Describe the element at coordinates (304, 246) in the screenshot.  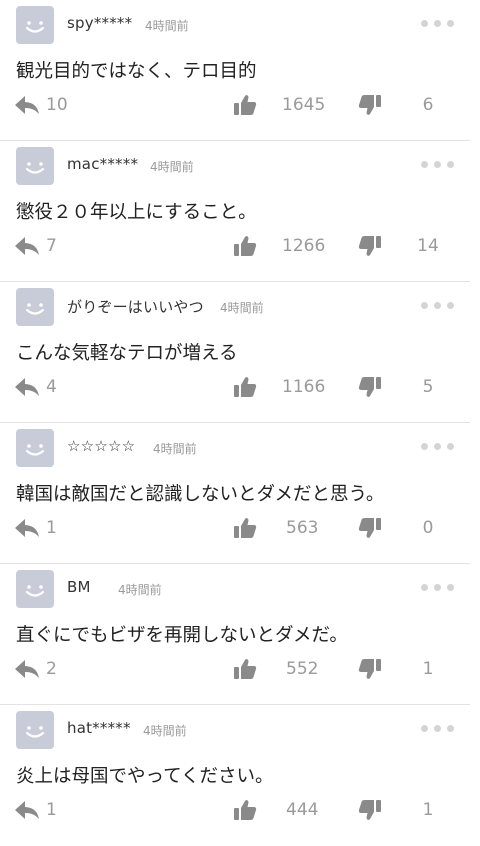
I see `like-count: 1266` at that location.